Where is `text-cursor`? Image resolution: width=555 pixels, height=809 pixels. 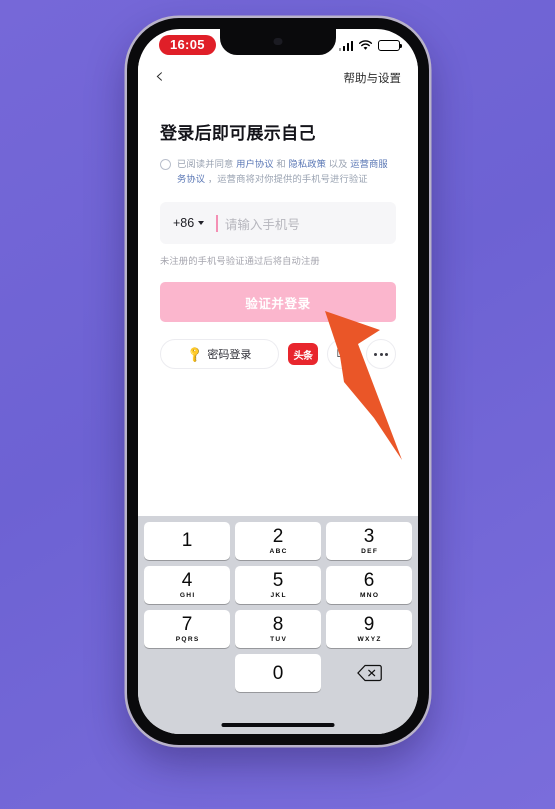 text-cursor is located at coordinates (217, 223).